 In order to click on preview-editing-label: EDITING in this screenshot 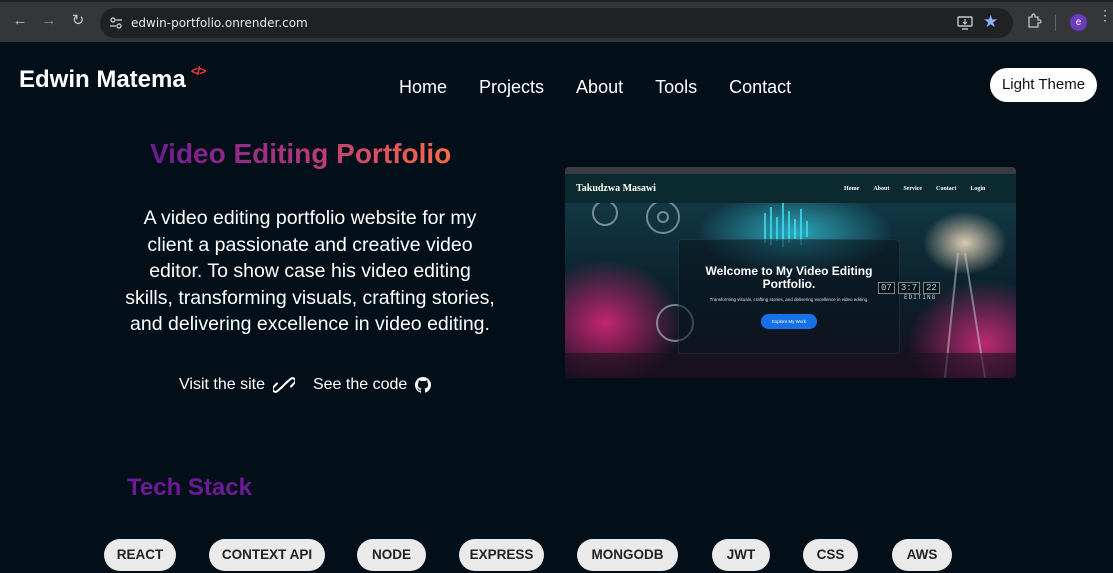, I will do `click(920, 297)`.